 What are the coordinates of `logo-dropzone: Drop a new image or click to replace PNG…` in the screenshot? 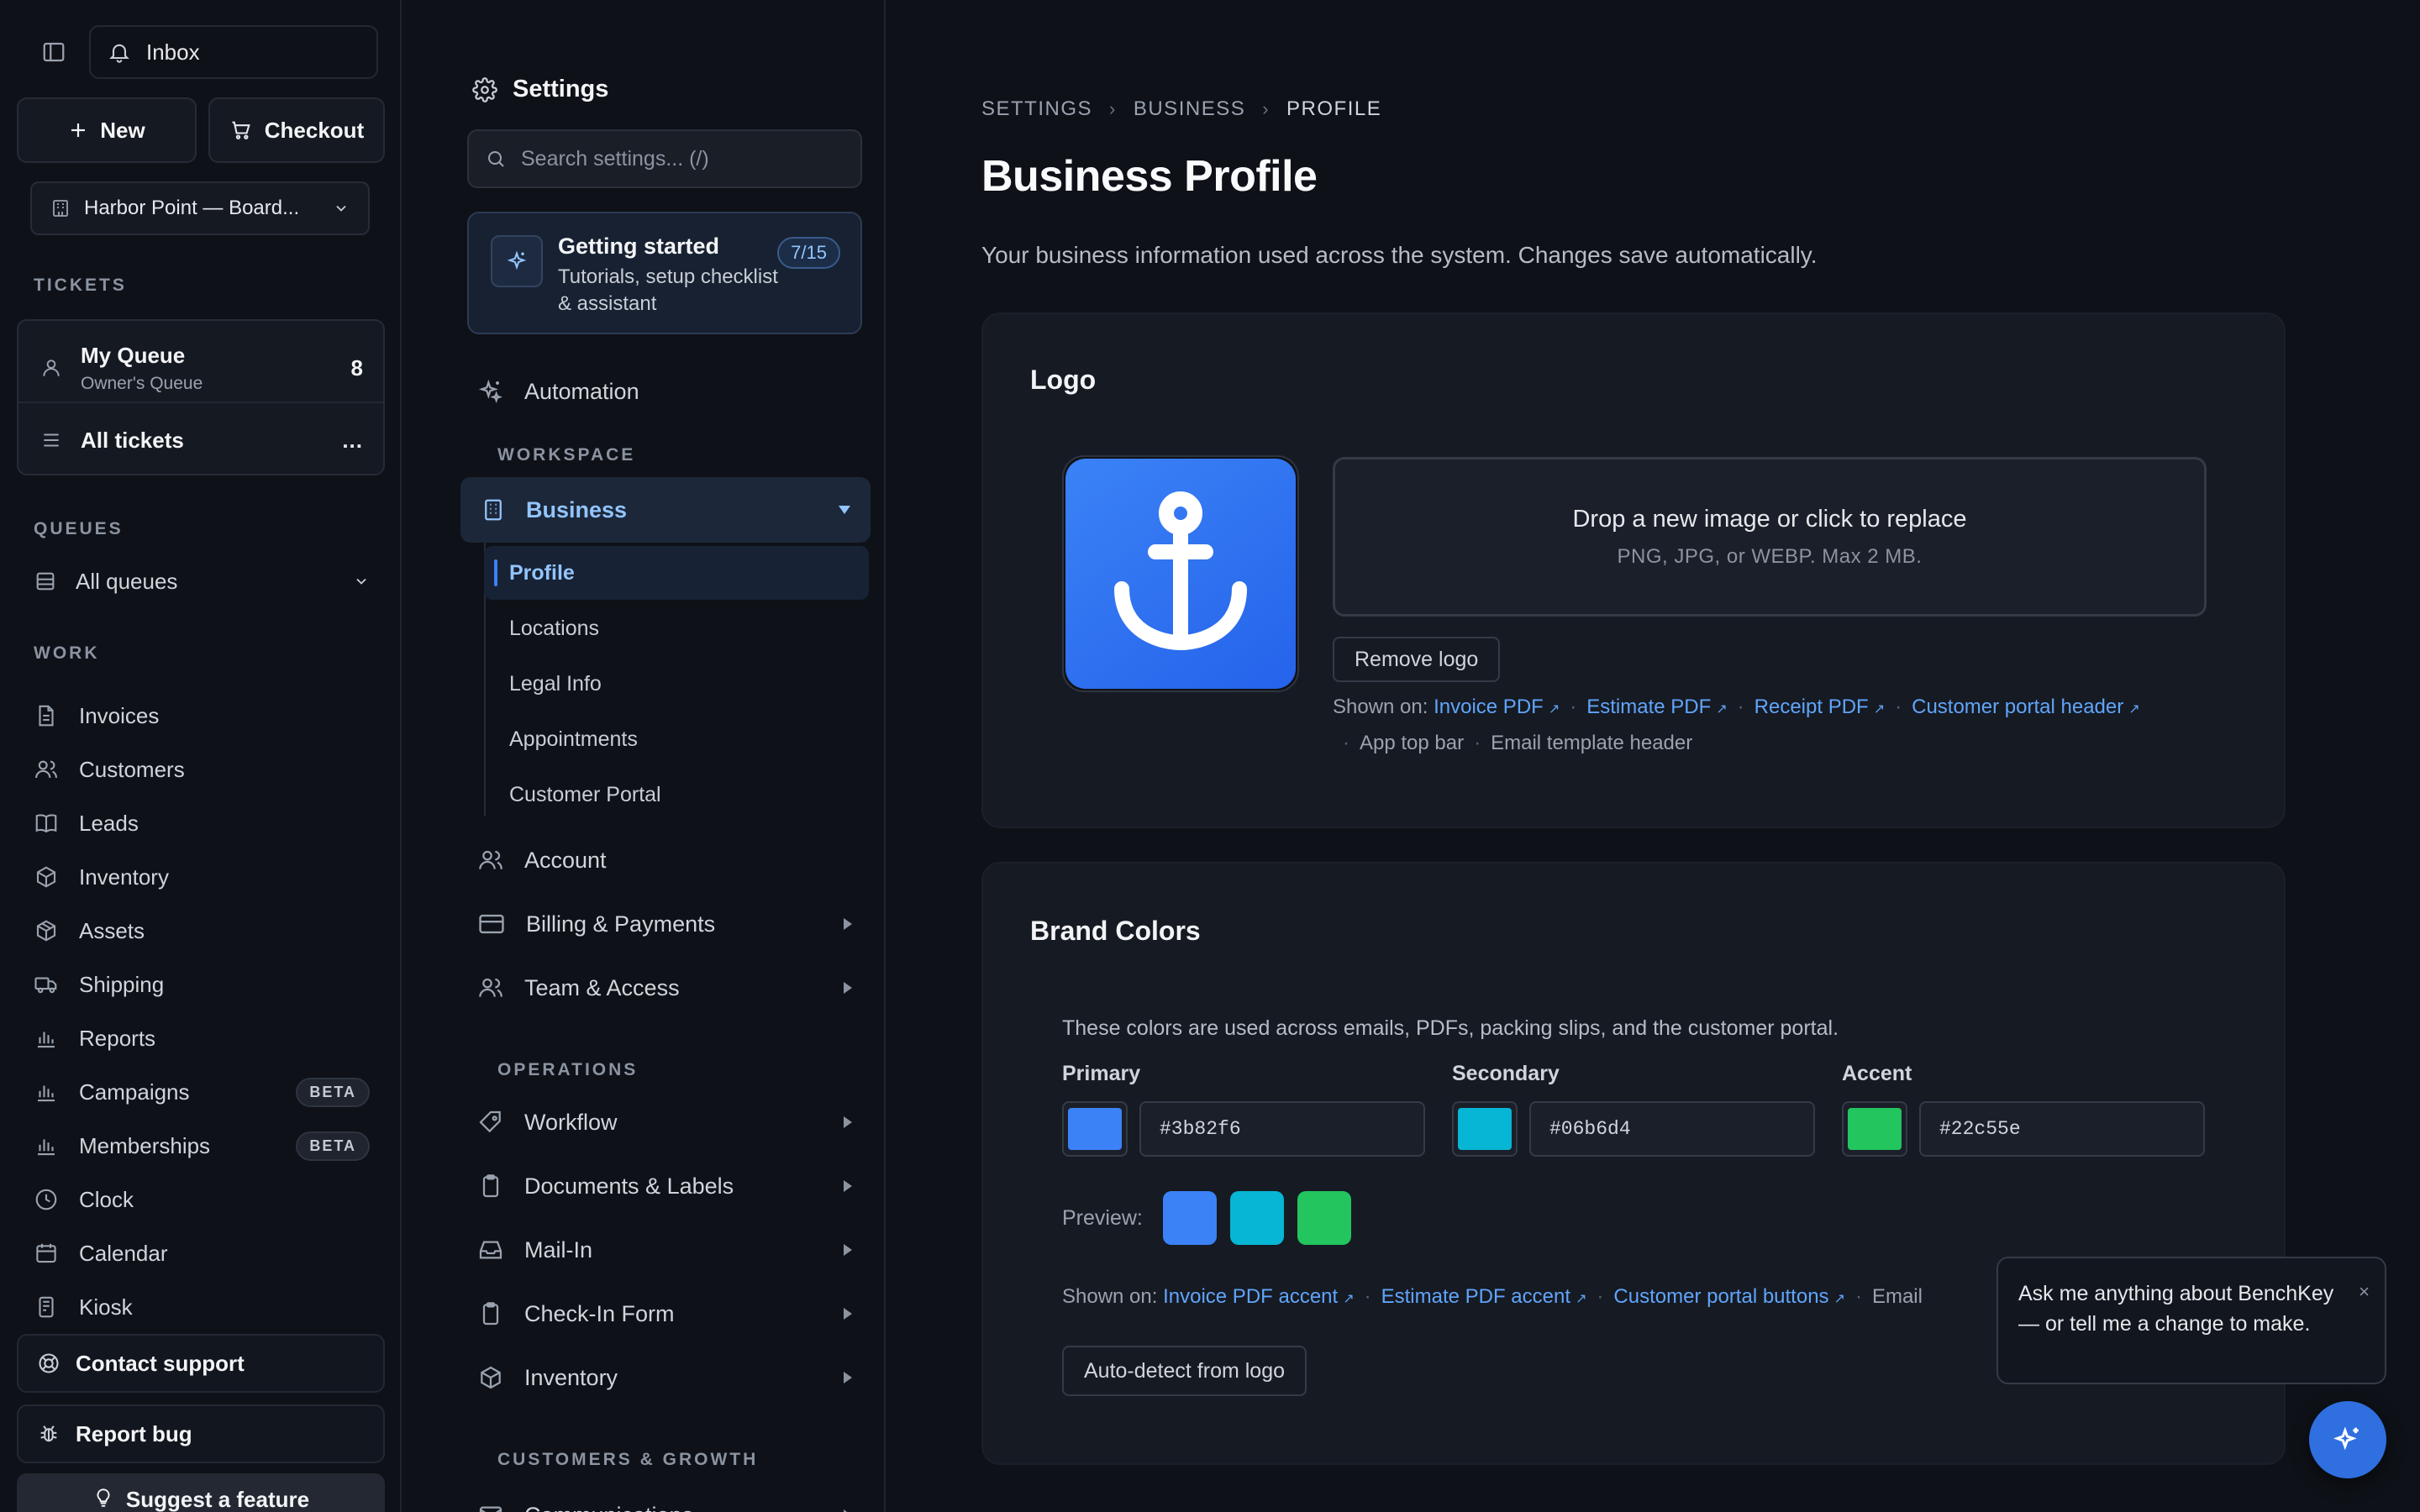 It's located at (1770, 537).